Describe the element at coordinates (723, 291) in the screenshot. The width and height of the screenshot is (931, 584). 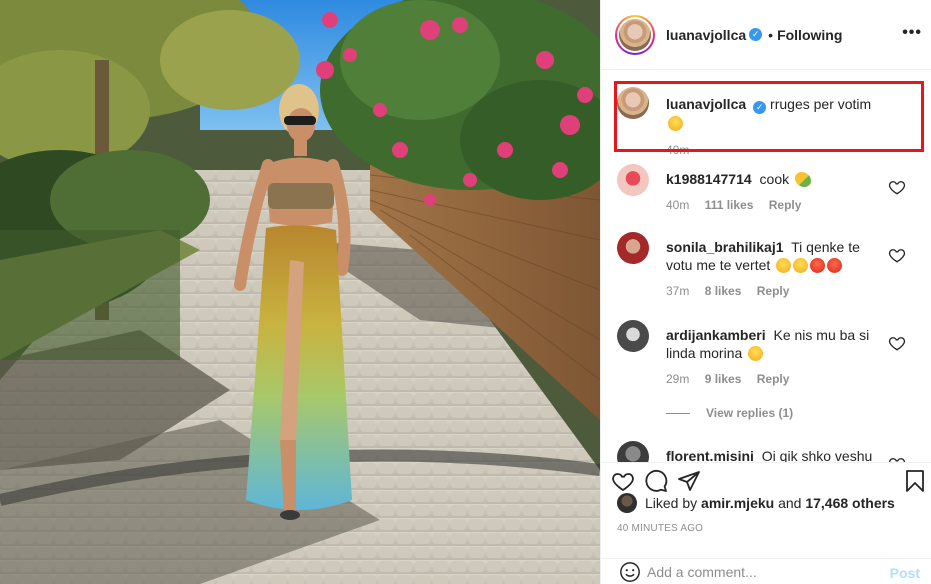
I see `comment-likes: 8 likes` at that location.